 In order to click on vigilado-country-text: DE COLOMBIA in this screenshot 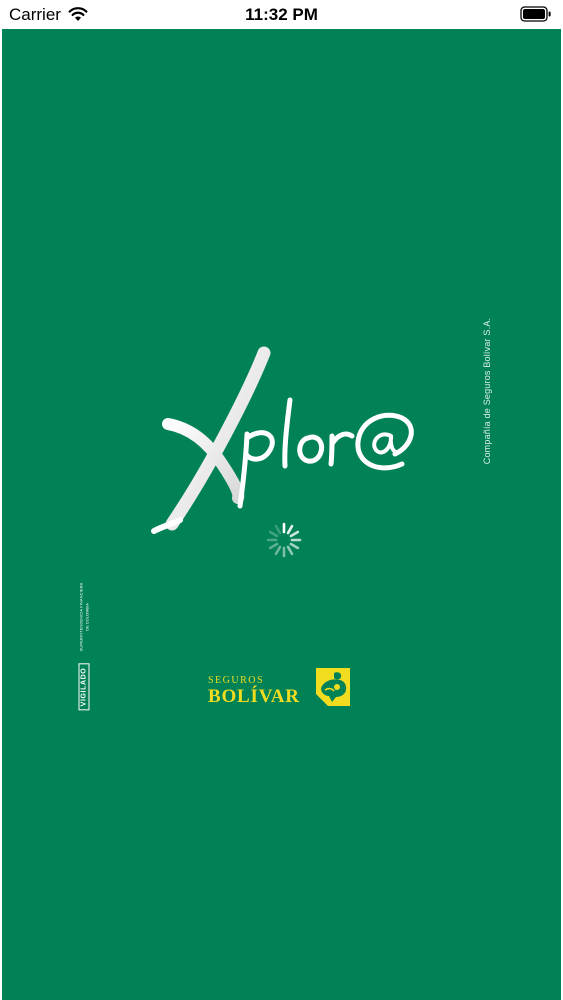, I will do `click(87, 617)`.